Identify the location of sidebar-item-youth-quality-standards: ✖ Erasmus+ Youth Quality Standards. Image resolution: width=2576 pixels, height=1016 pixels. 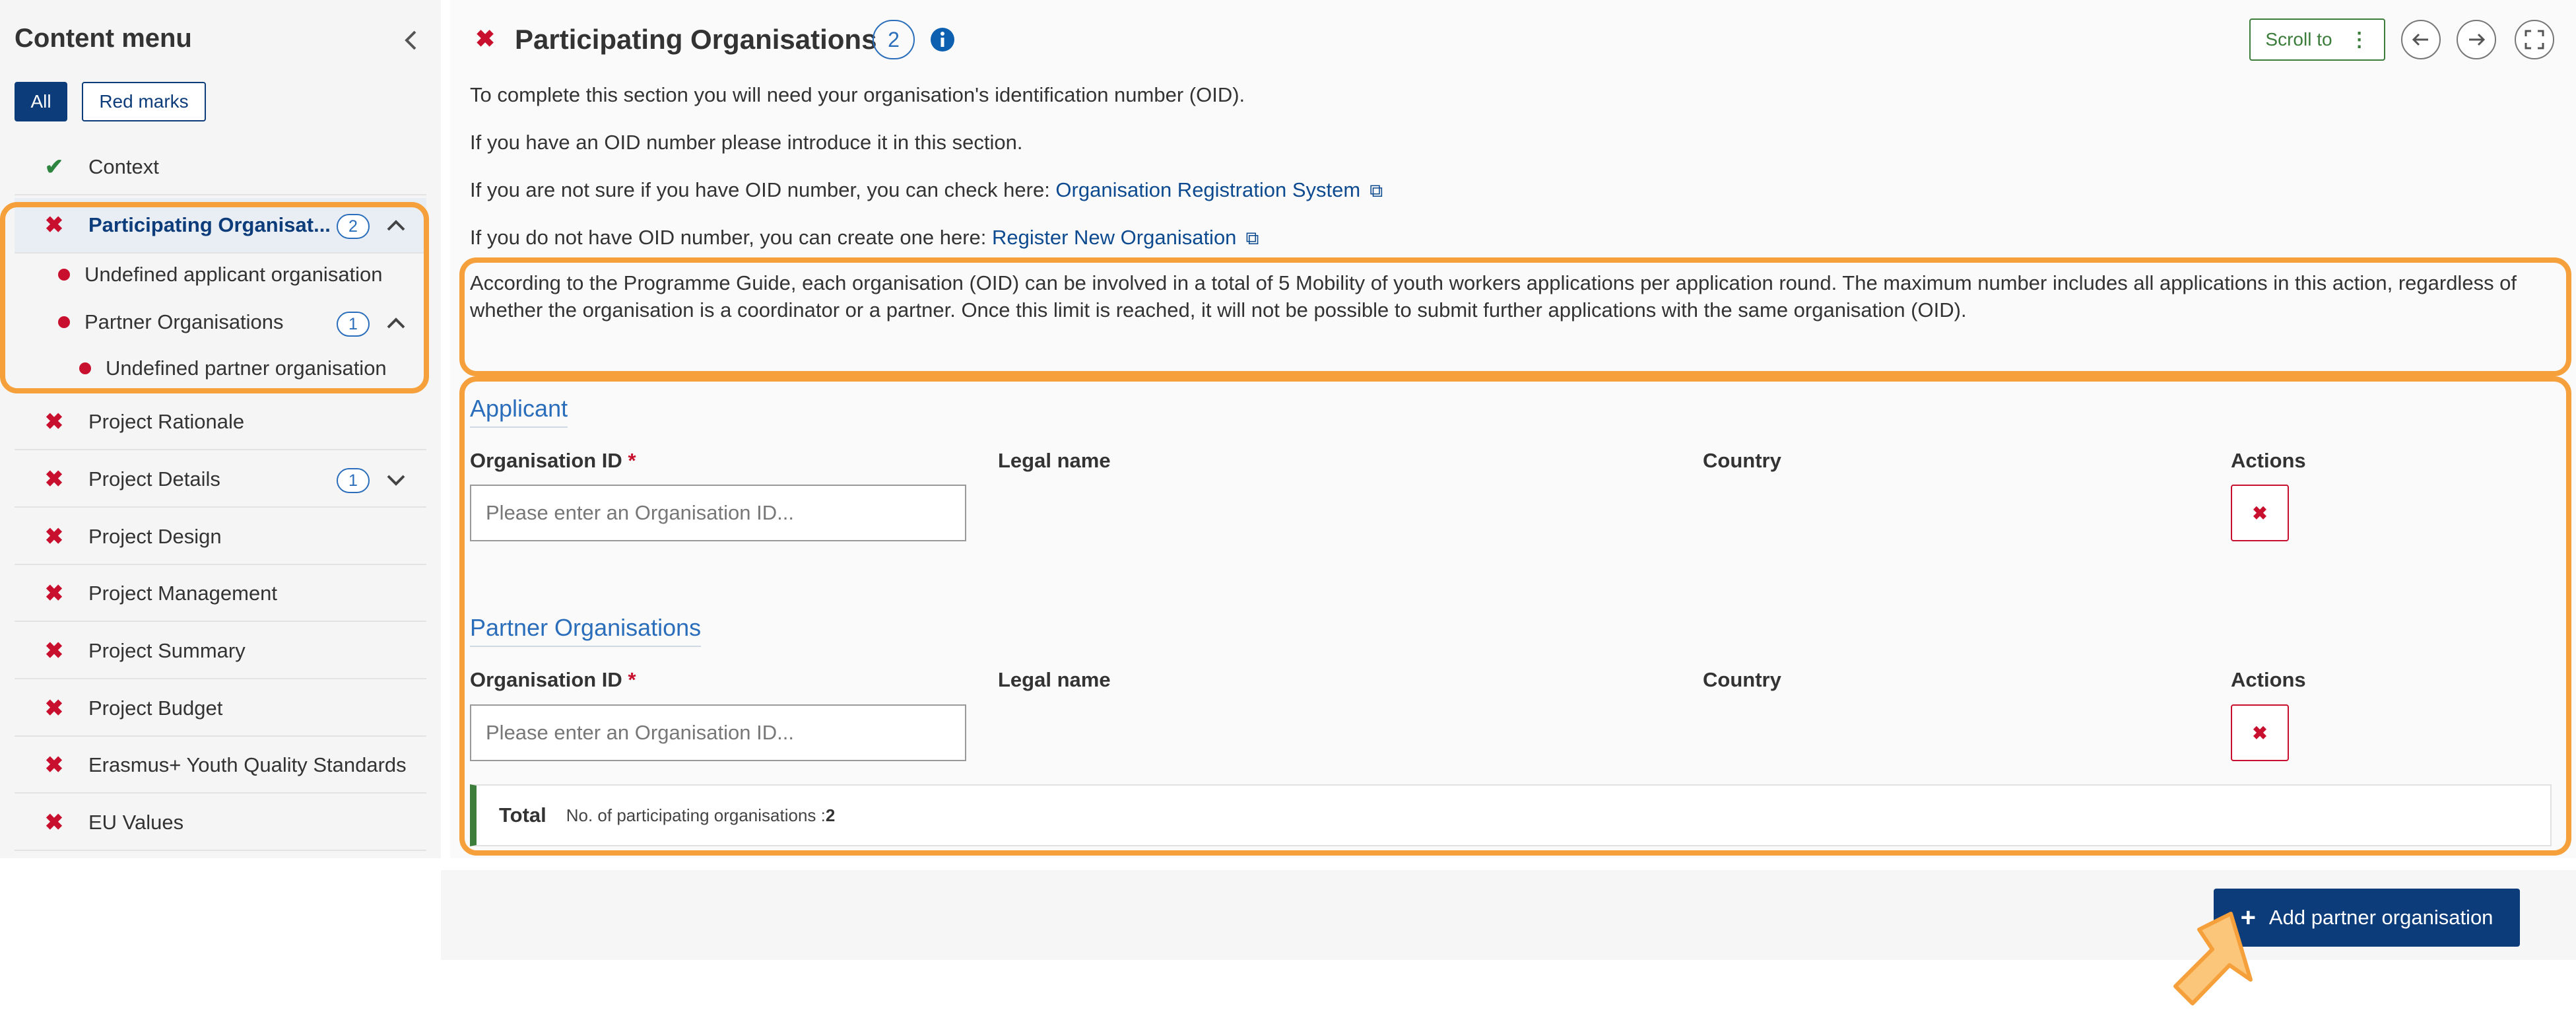
(220, 766).